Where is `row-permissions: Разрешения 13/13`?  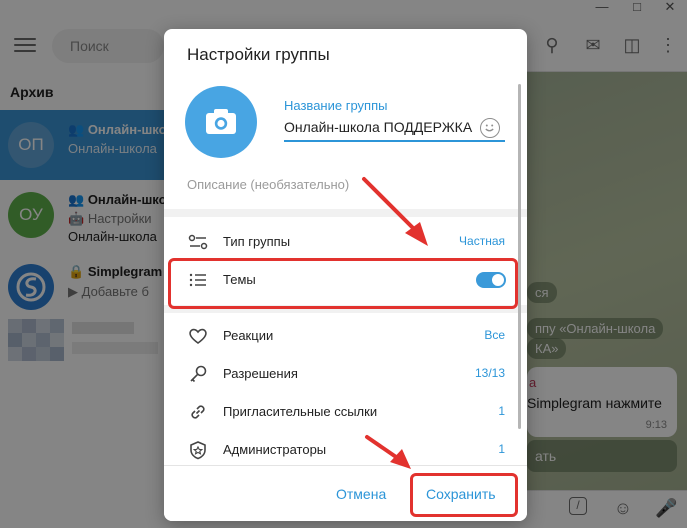
row-permissions: Разрешения 13/13 is located at coordinates (345, 374).